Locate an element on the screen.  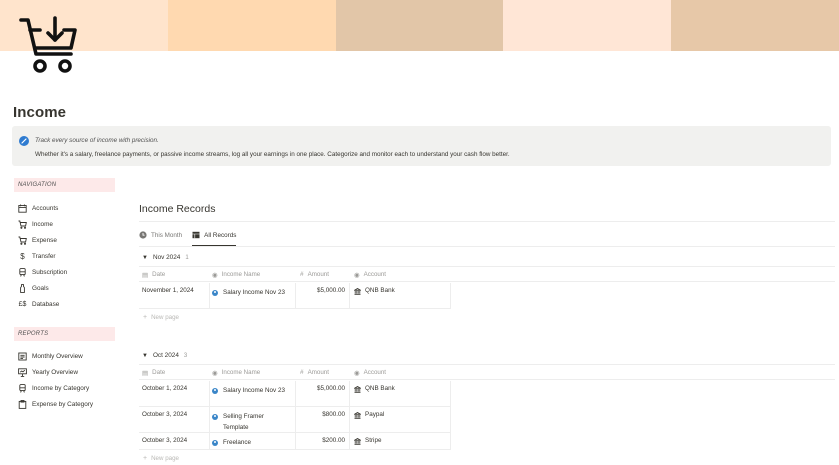
sidebar-item-accounts: Accounts is located at coordinates (38, 208).